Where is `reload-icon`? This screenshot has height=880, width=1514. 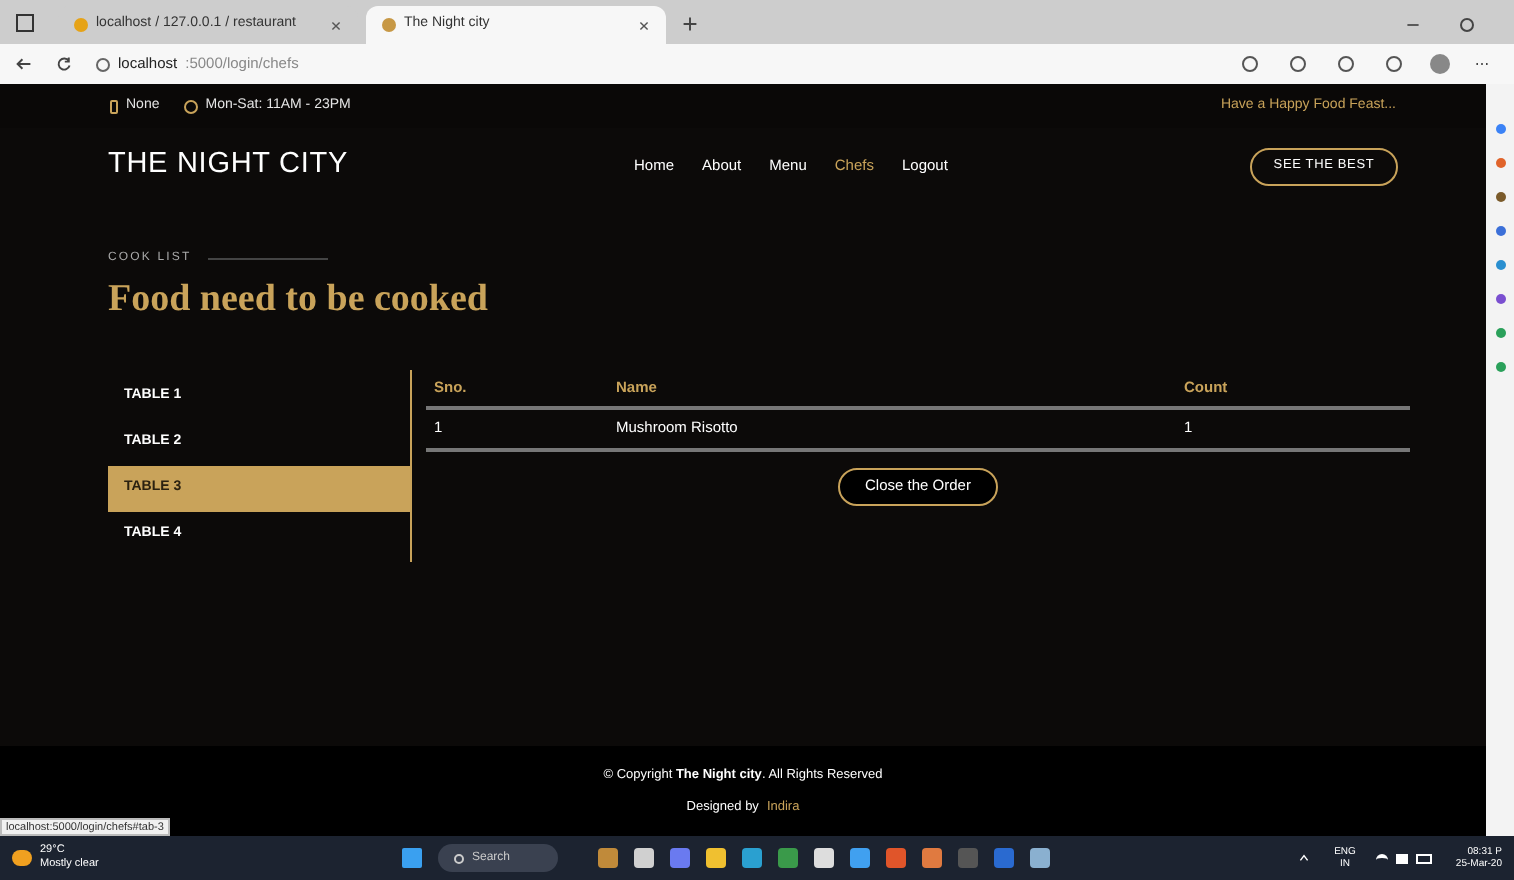
reload-icon is located at coordinates (64, 64).